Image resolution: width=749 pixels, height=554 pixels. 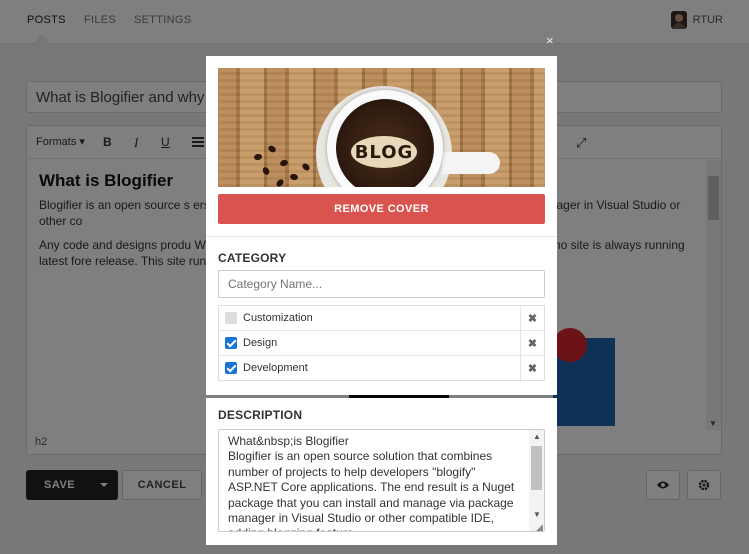 I want to click on cover-image: BLOG, so click(x=381, y=127).